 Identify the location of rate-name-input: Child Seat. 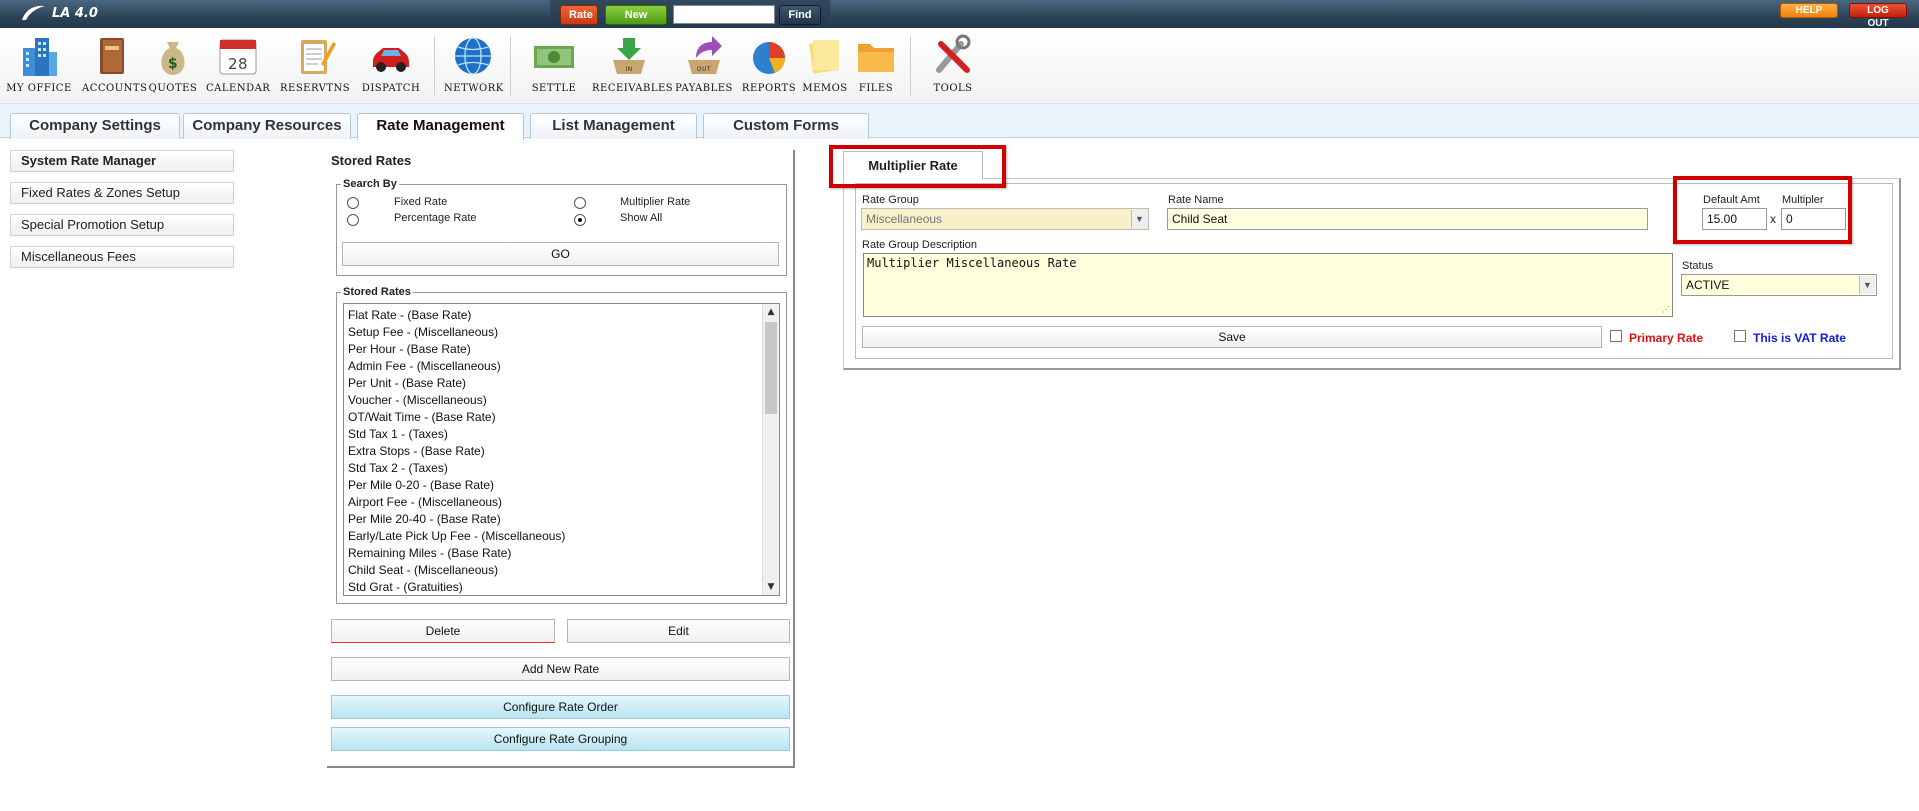
(1407, 219).